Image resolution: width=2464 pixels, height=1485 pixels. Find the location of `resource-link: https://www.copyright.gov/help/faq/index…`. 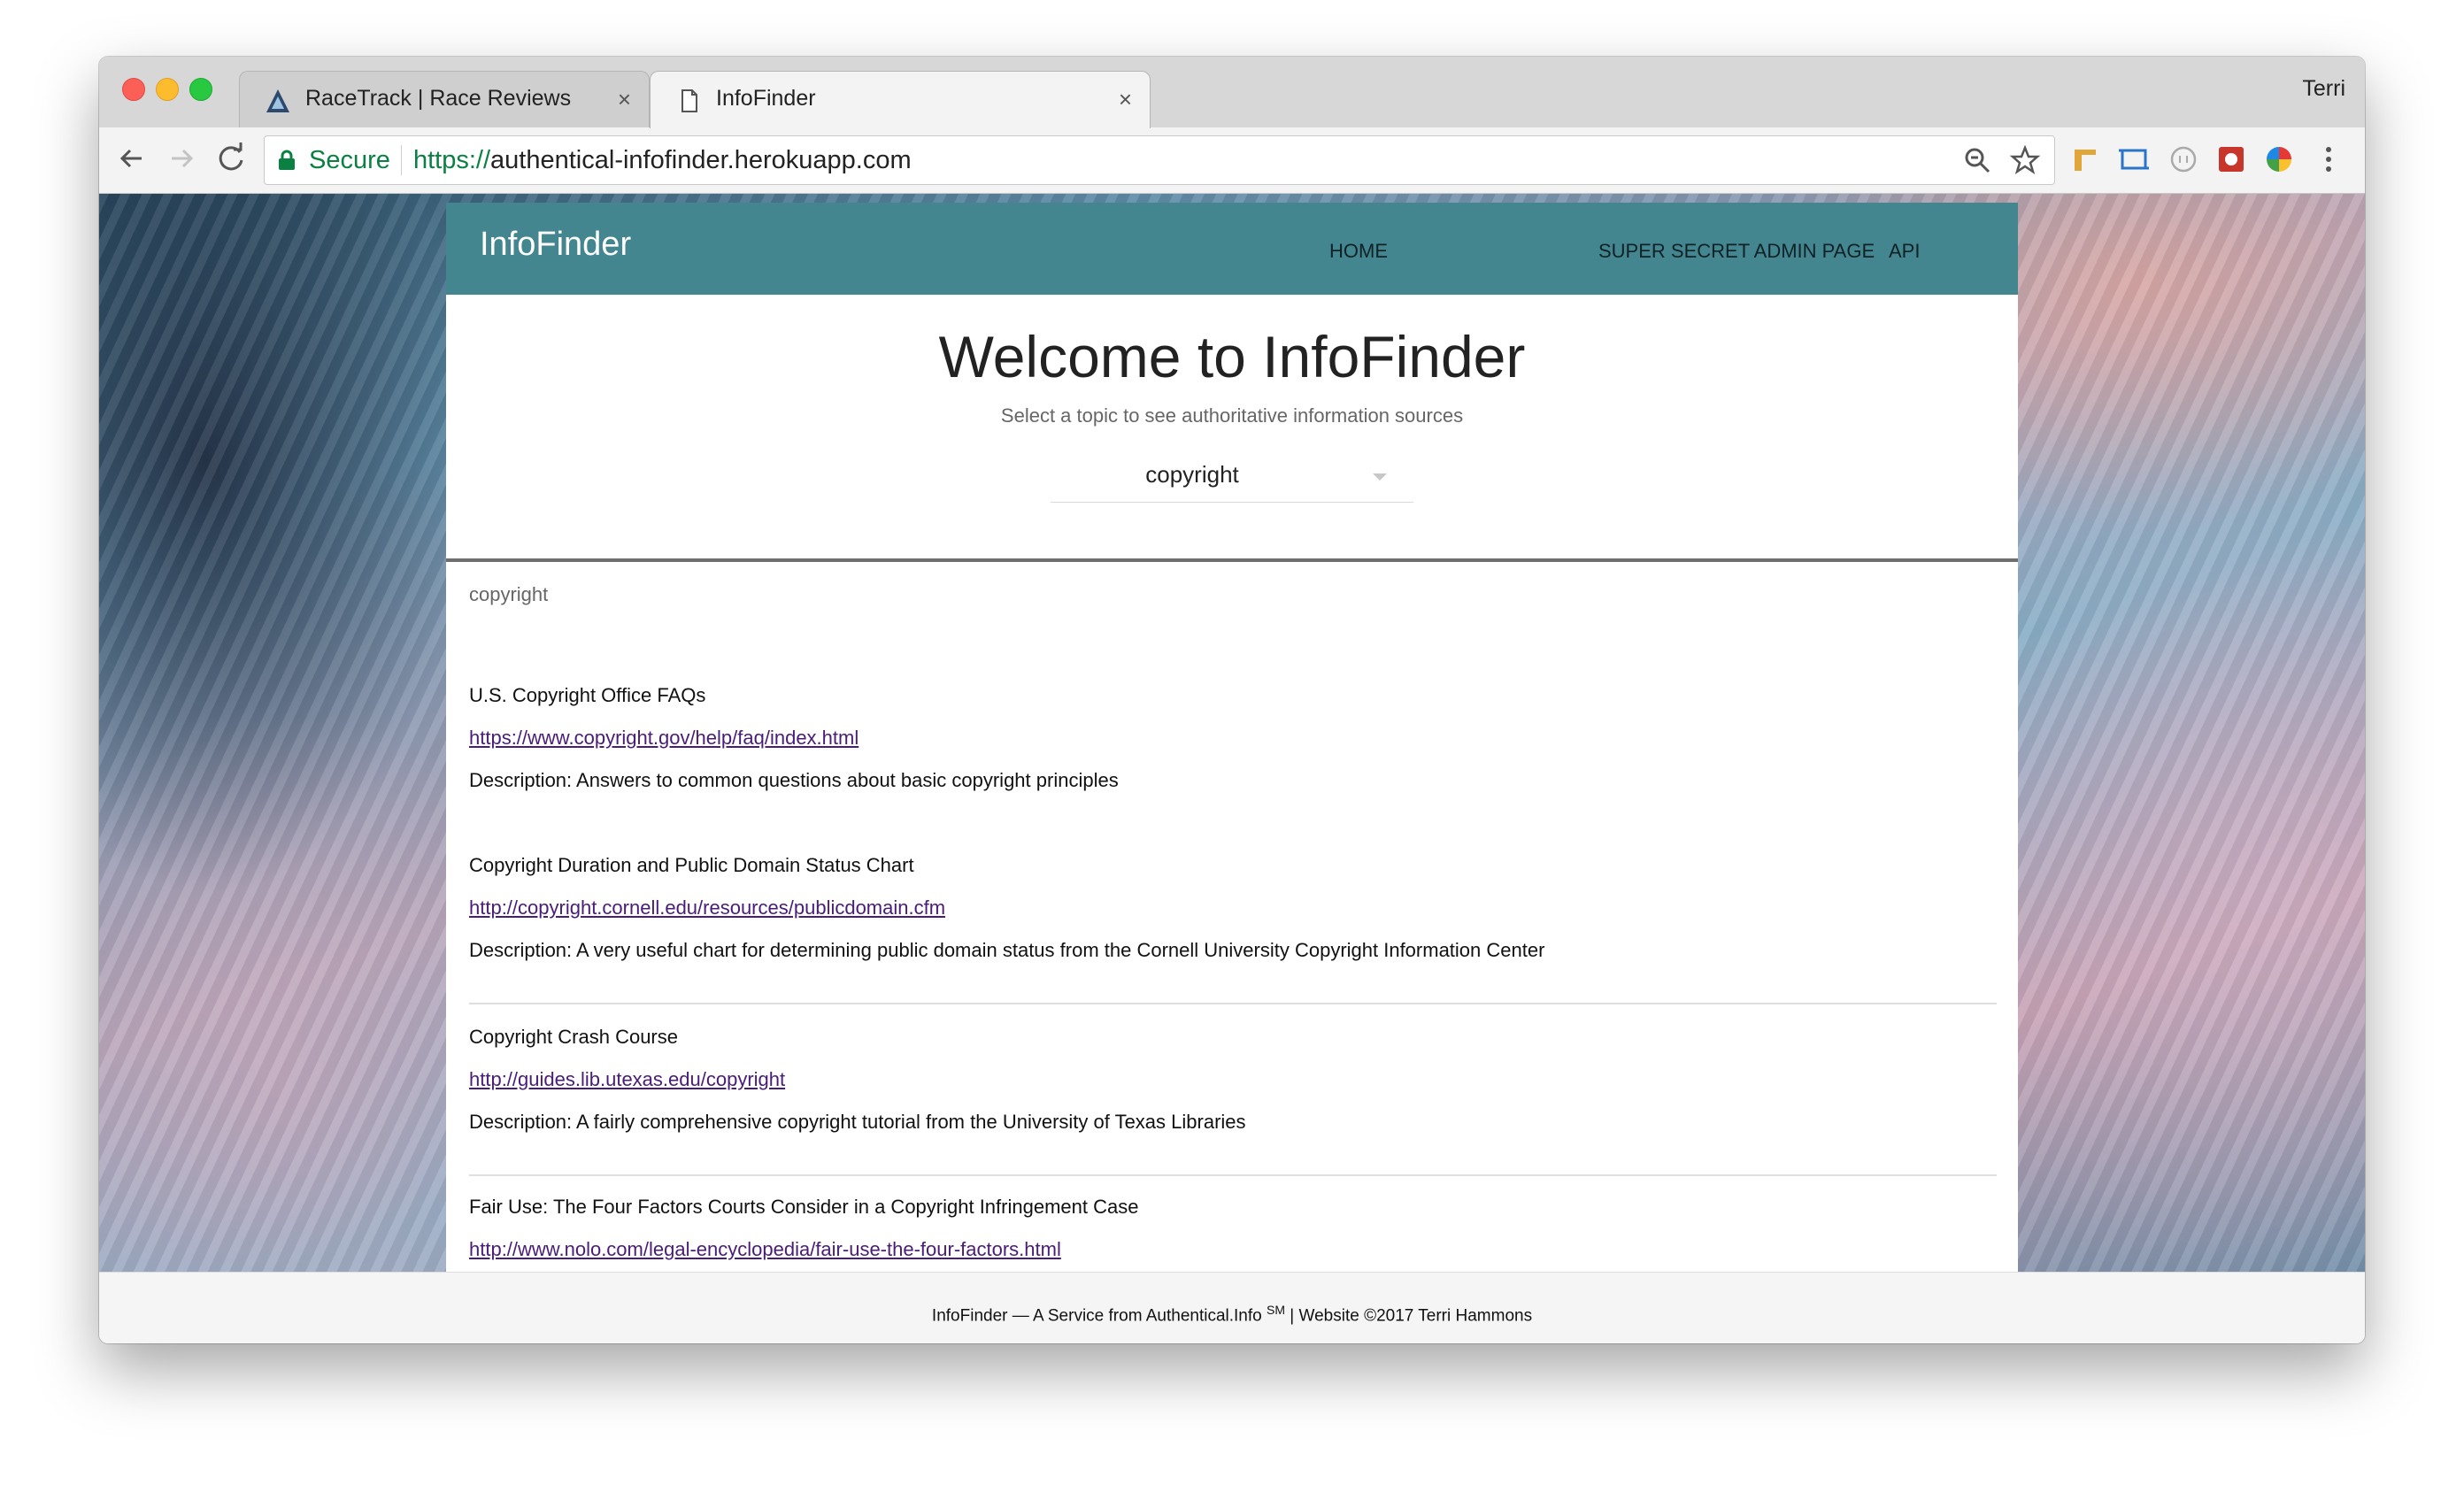

resource-link: https://www.copyright.gov/help/faq/index… is located at coordinates (664, 738).